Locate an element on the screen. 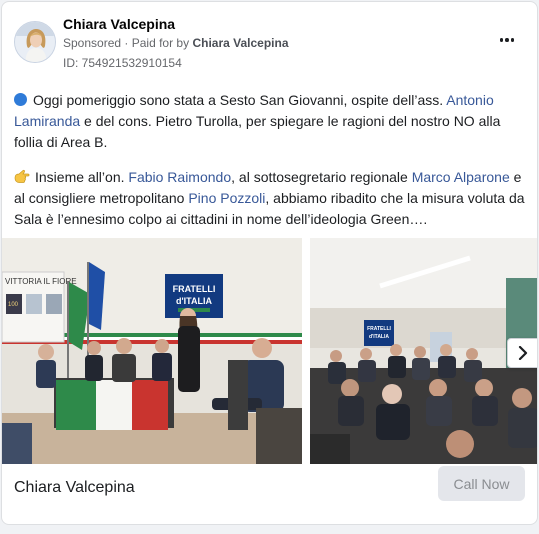 The width and height of the screenshot is (539, 534). ad-footer: Chiara Valcepina Call Now is located at coordinates (269, 488).